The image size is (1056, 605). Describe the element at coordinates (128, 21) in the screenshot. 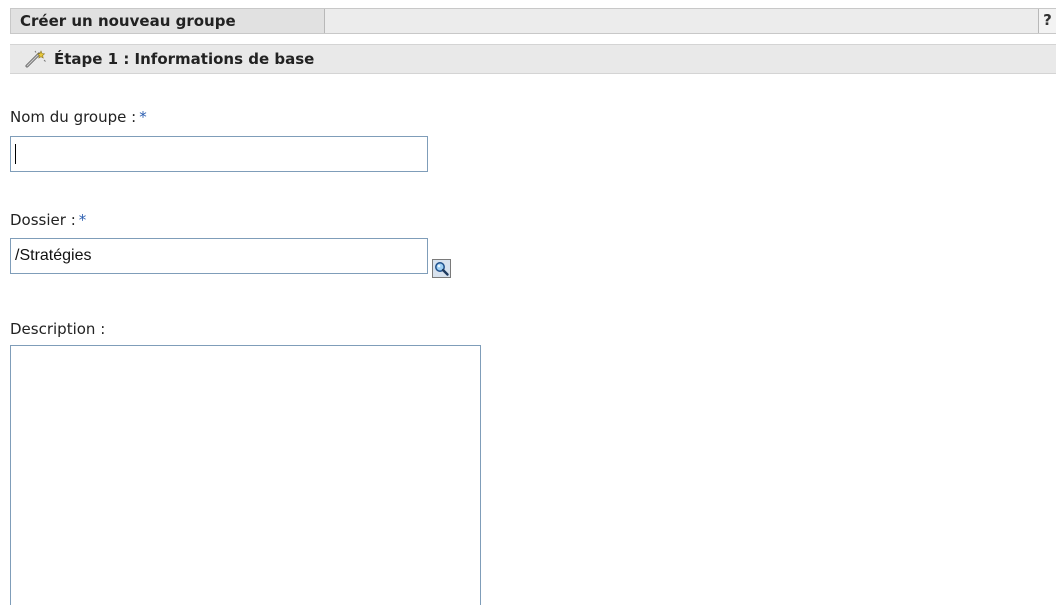

I see `page-title: Créer un nouveau groupe` at that location.